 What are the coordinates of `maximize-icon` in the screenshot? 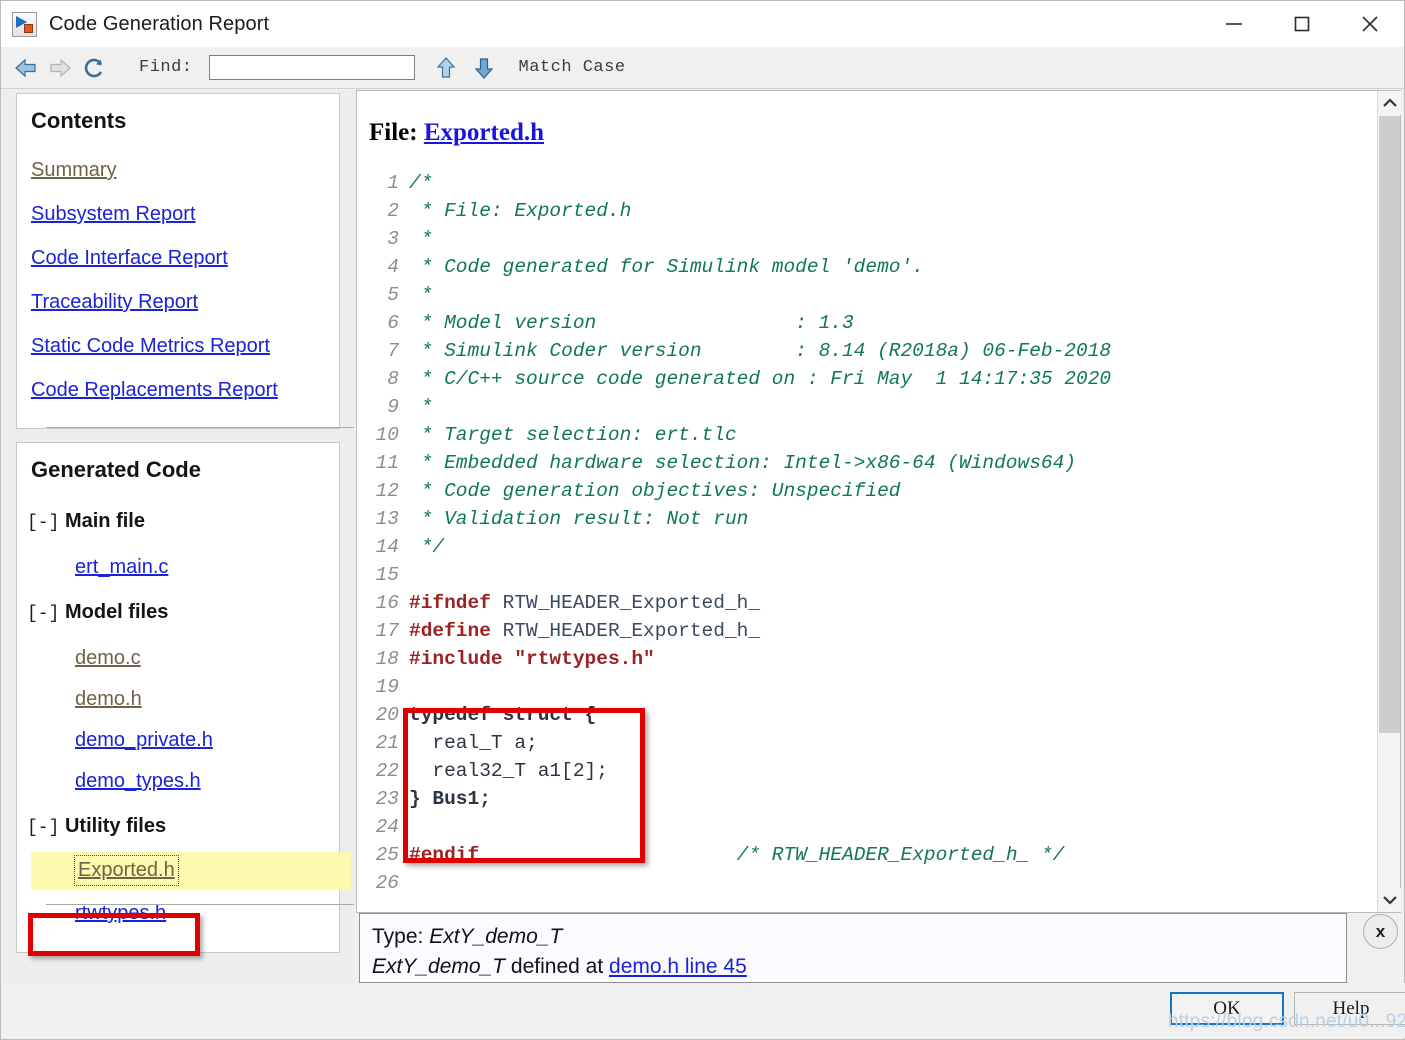 It's located at (1302, 24).